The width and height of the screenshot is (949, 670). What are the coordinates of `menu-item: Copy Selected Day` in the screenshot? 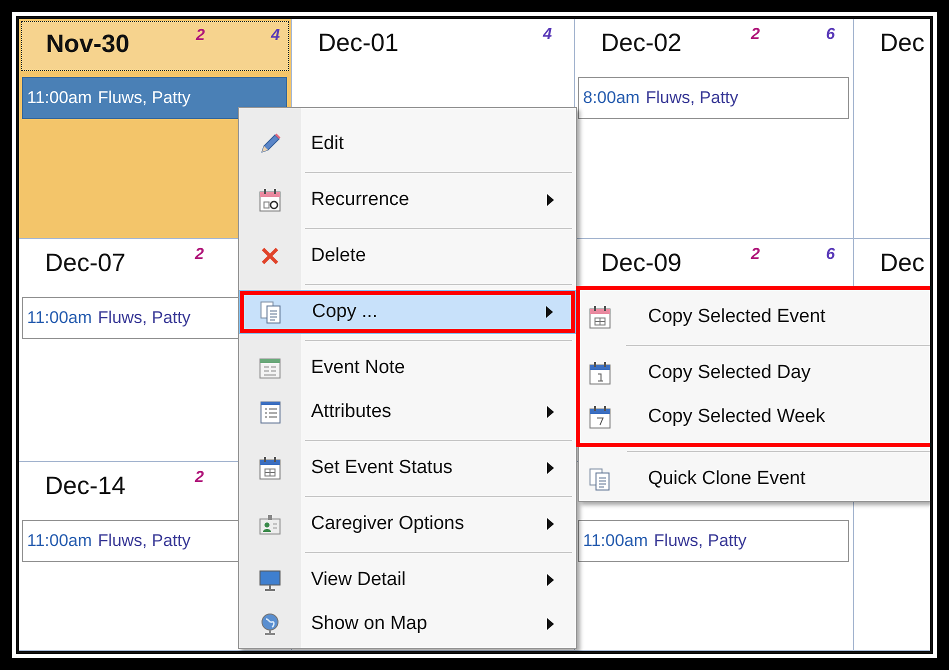 It's located at (754, 373).